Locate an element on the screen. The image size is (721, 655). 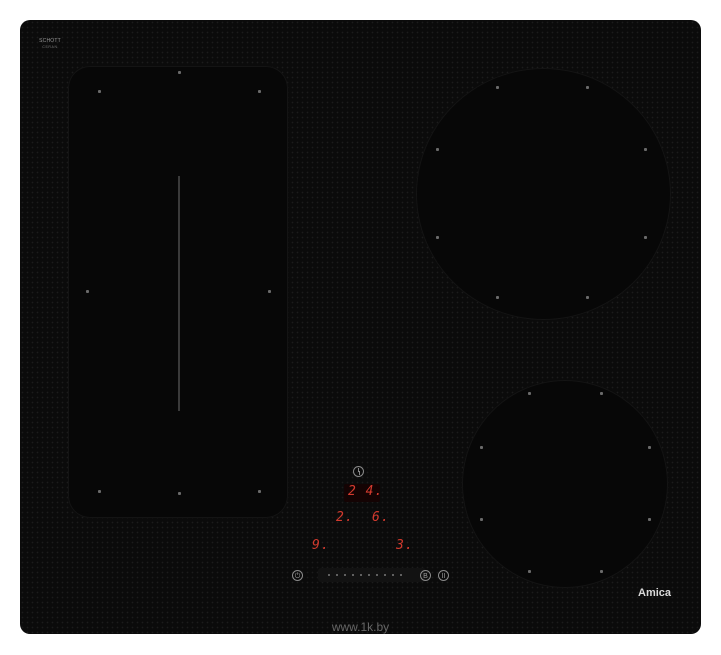
power-button: ⏻ is located at coordinates (297, 575).